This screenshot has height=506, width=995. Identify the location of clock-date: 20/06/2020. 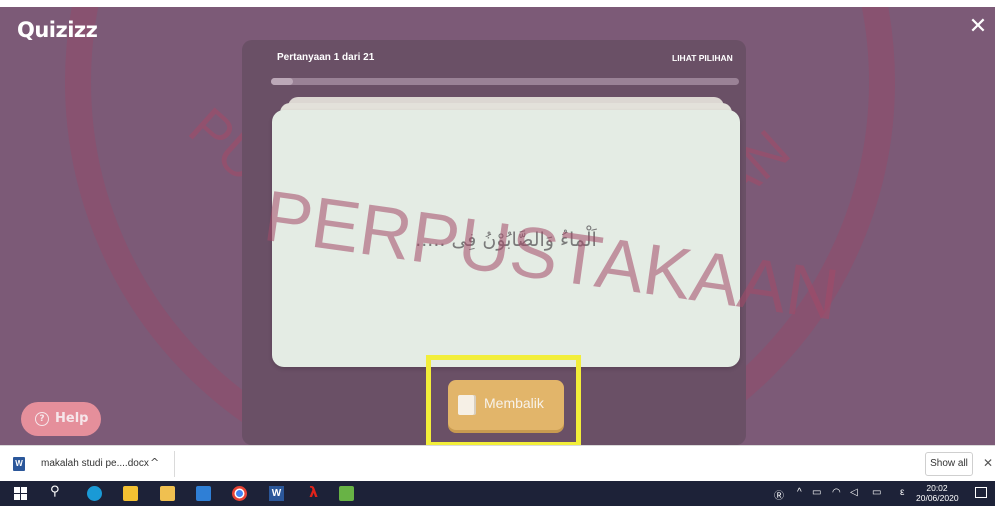
(937, 498).